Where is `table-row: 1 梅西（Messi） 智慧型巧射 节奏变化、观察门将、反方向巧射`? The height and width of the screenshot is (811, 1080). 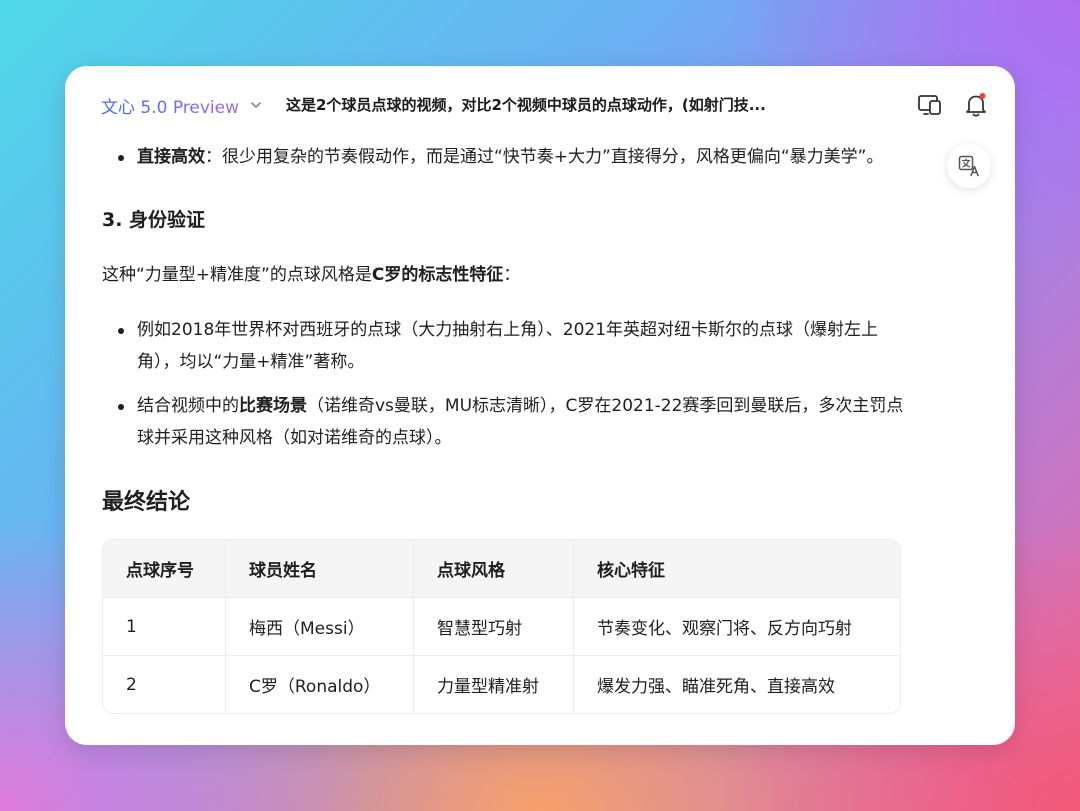 table-row: 1 梅西（Messi） 智慧型巧射 节奏变化、观察门将、反方向巧射 is located at coordinates (501, 626).